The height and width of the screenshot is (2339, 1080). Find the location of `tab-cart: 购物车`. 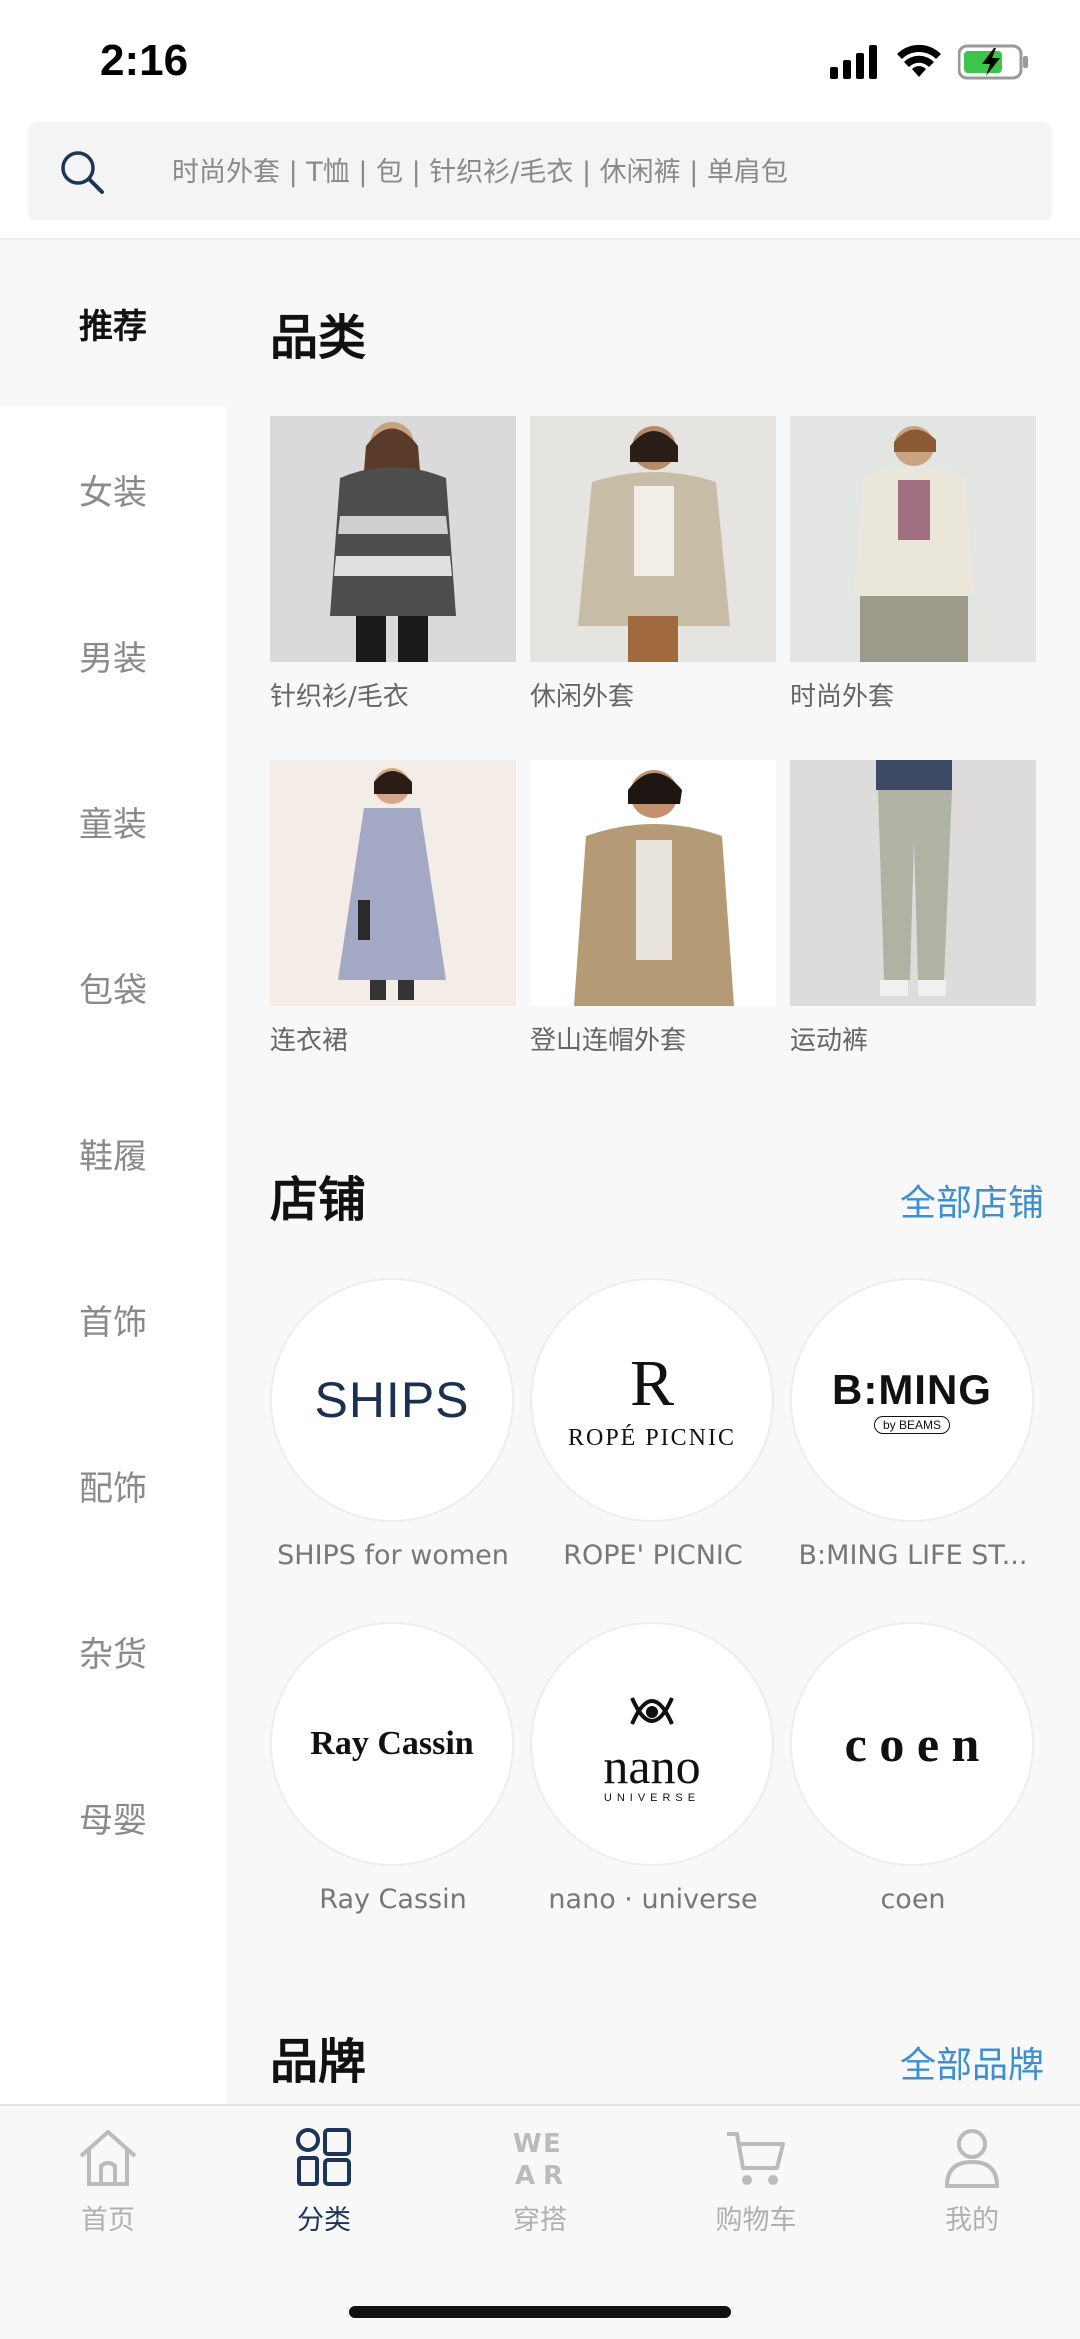

tab-cart: 购物车 is located at coordinates (756, 2180).